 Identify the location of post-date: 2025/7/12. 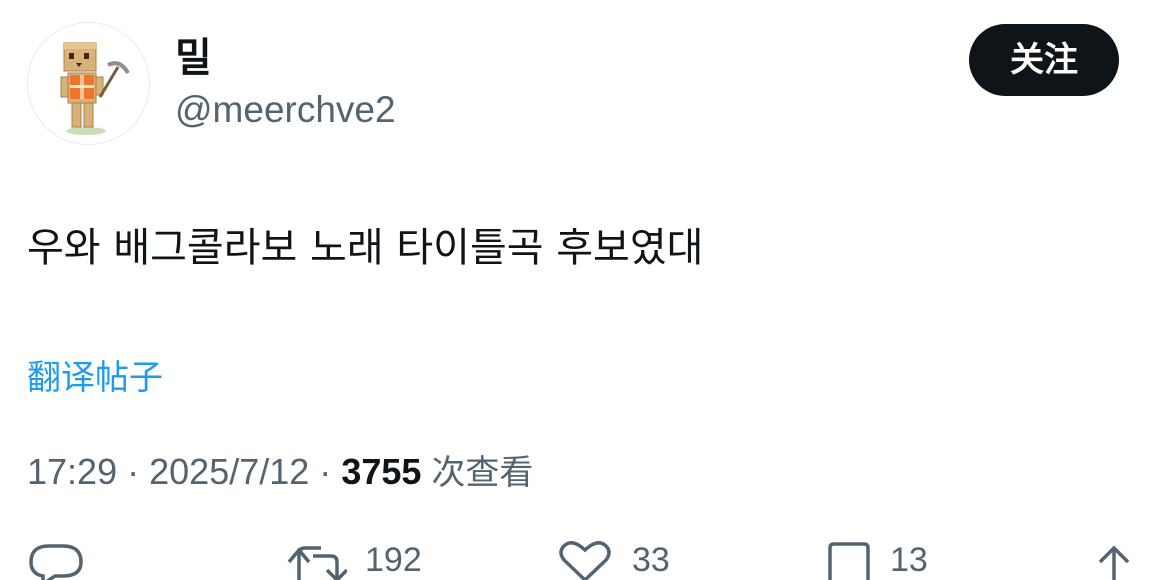
(229, 471).